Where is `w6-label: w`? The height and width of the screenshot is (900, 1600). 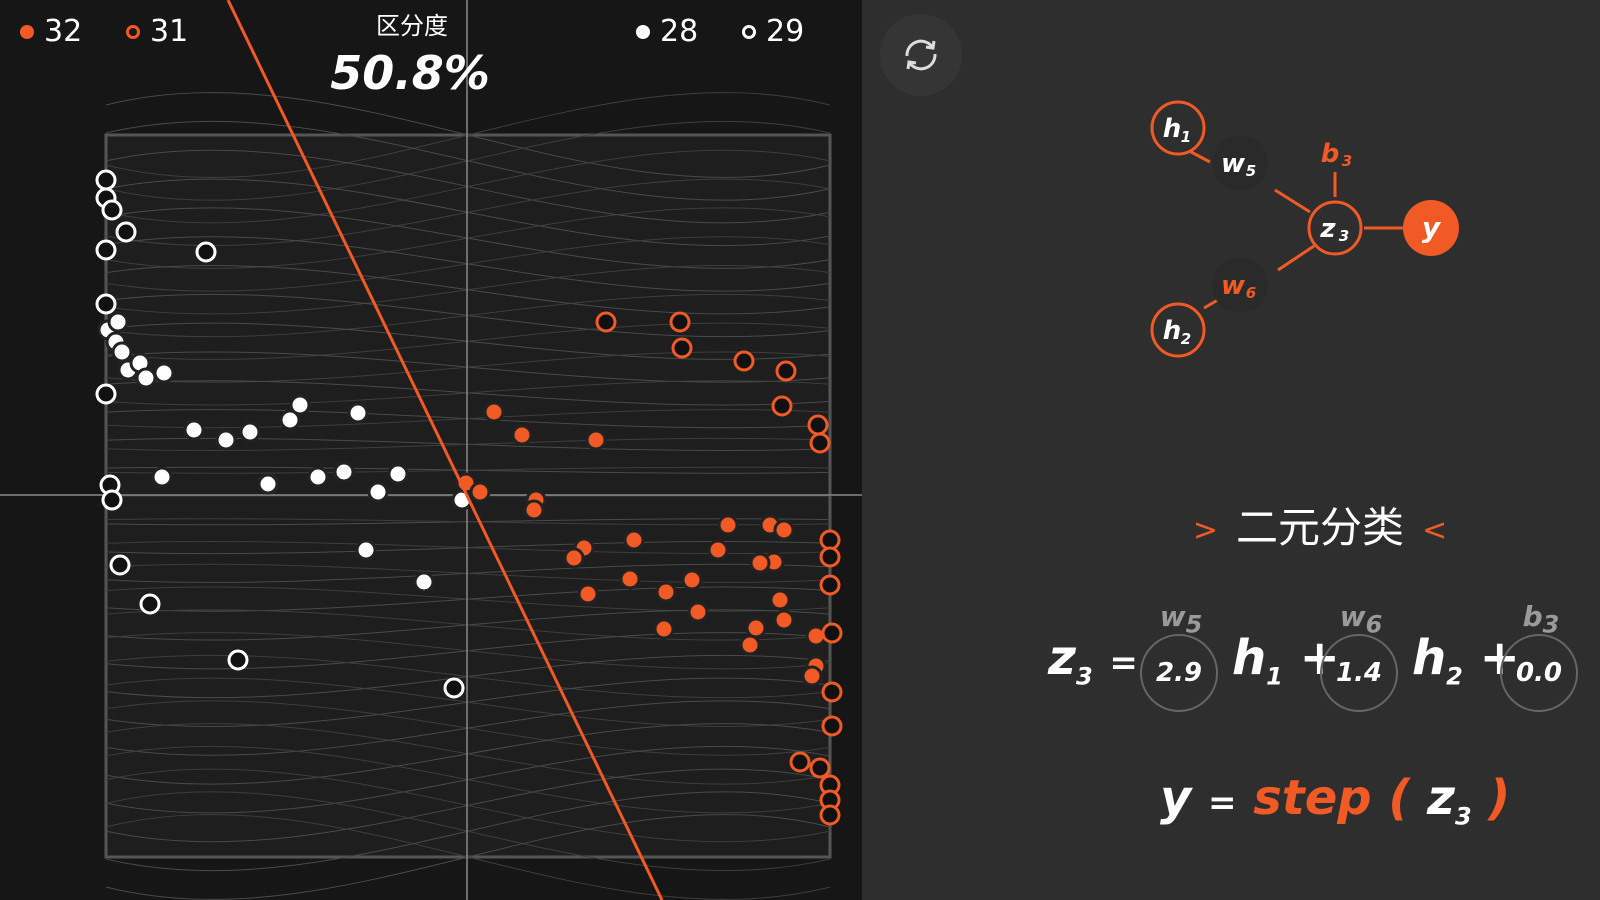
w6-label: w is located at coordinates (1233, 286).